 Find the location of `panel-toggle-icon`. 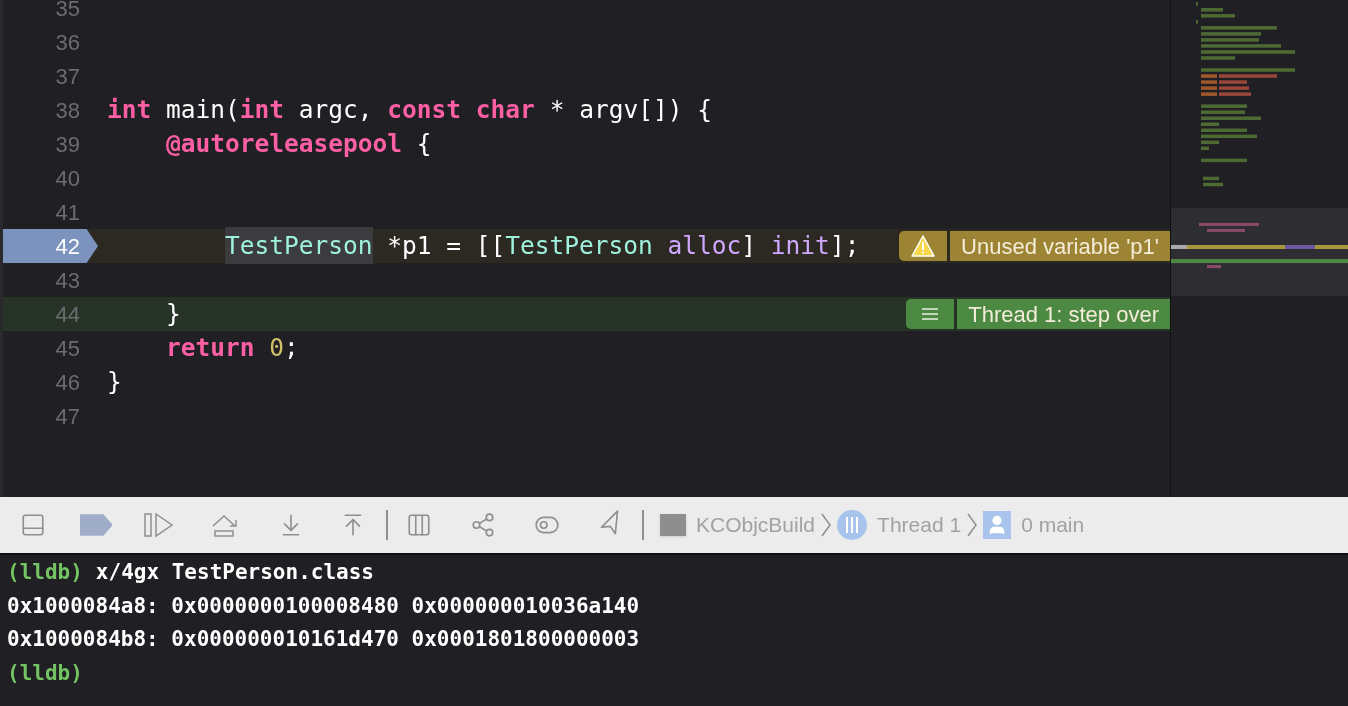

panel-toggle-icon is located at coordinates (33, 525).